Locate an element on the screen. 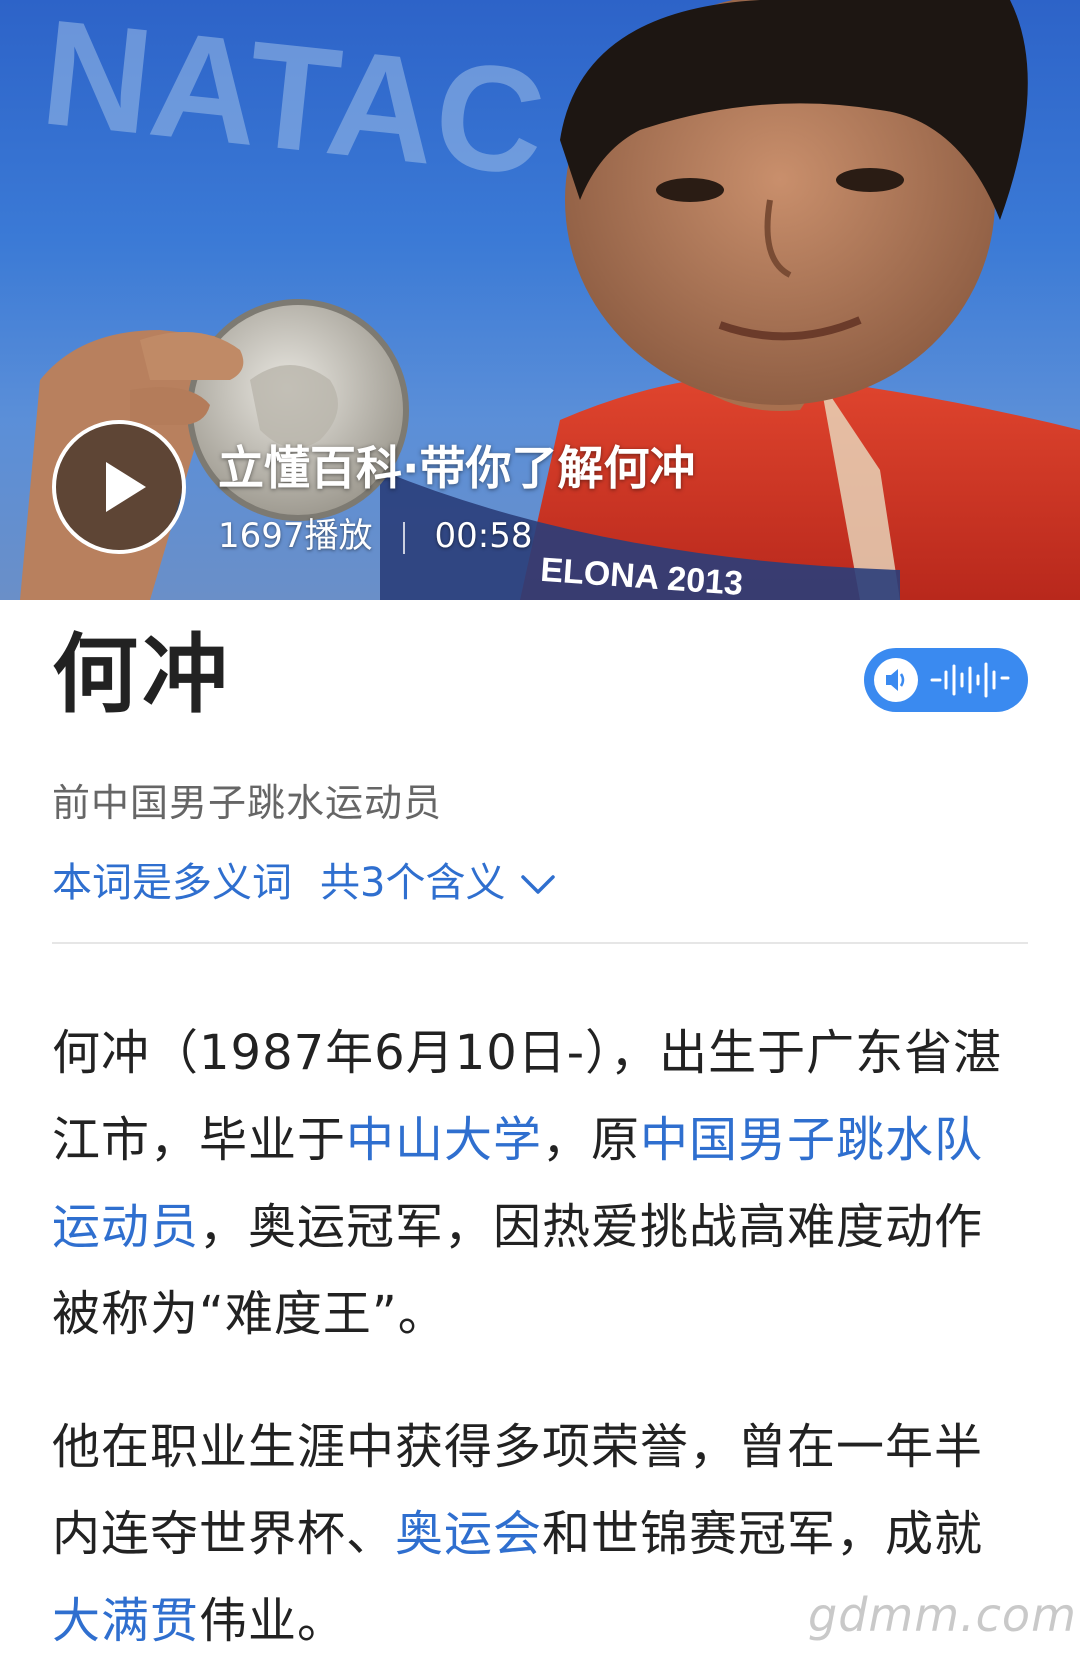 The width and height of the screenshot is (1080, 1680). play-icon is located at coordinates (126, 487).